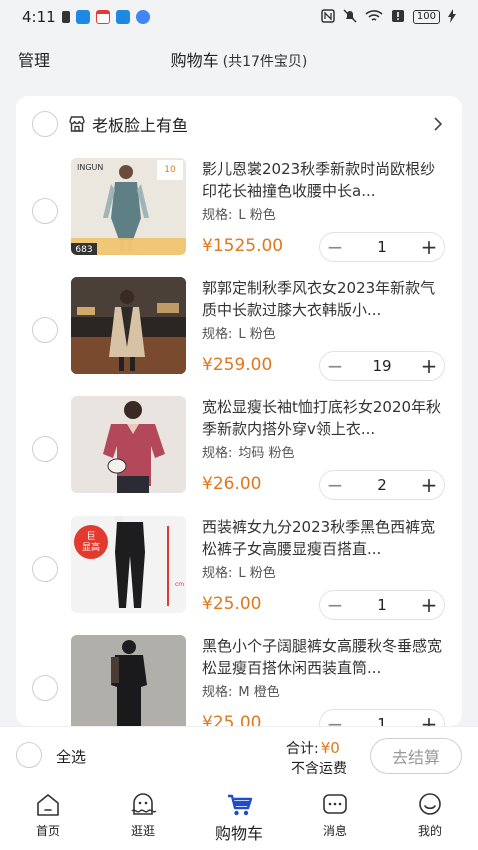 The image size is (478, 850). What do you see at coordinates (328, 17) in the screenshot?
I see `nfc-icon` at bounding box center [328, 17].